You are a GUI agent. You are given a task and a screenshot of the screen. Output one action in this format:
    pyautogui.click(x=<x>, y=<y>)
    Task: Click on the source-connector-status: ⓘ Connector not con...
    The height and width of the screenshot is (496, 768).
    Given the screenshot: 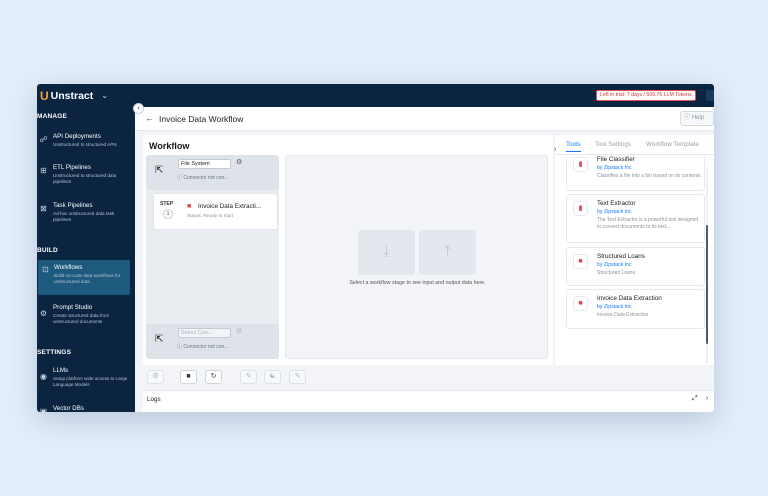 What is the action you would take?
    pyautogui.click(x=203, y=178)
    